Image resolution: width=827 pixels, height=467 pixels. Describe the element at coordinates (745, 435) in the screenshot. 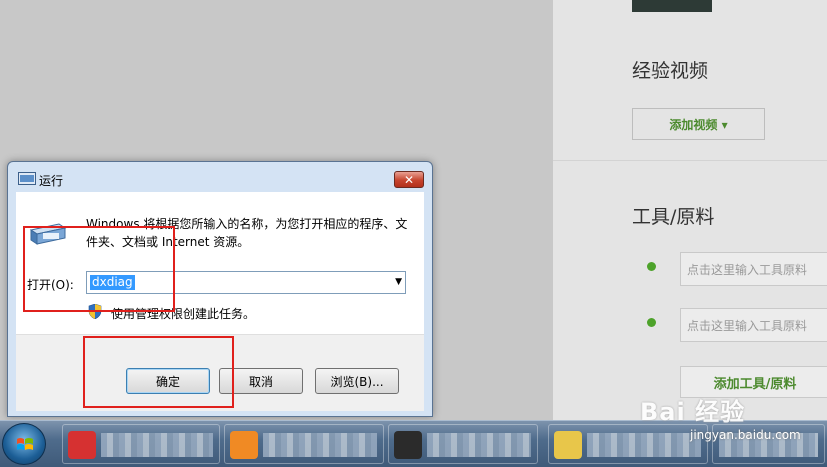

I see `watermark-url: jingyan.baidu.com` at that location.